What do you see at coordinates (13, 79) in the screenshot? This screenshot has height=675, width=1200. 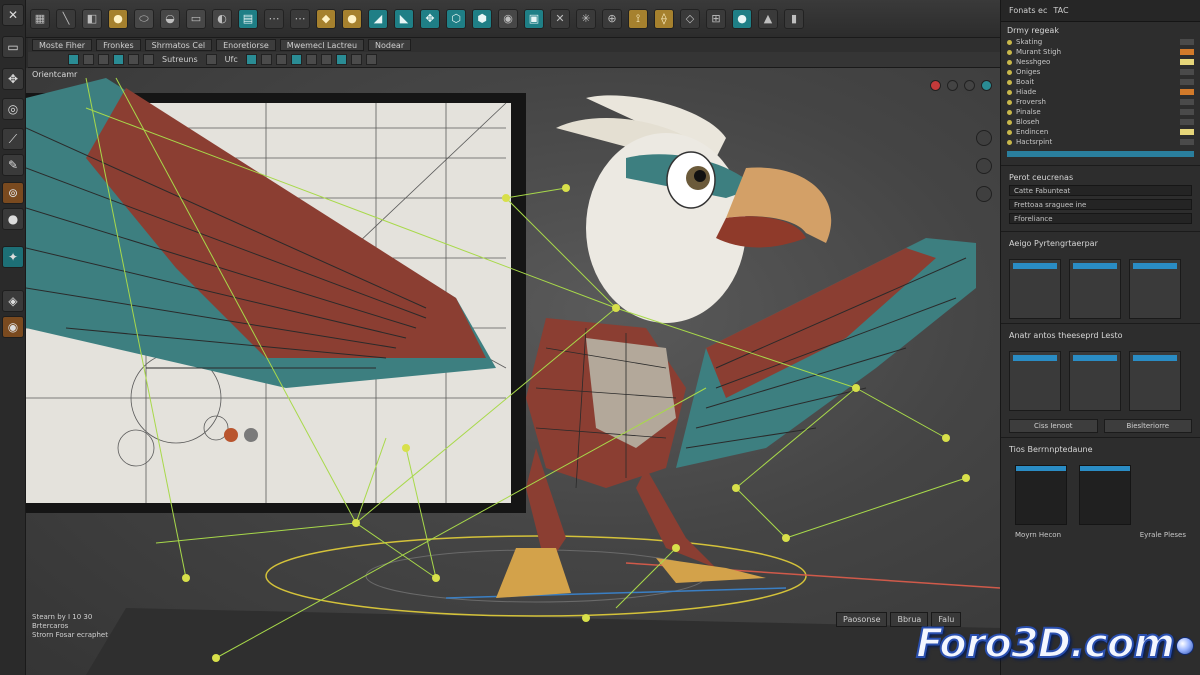 I see `move-tool-icon: ✥` at bounding box center [13, 79].